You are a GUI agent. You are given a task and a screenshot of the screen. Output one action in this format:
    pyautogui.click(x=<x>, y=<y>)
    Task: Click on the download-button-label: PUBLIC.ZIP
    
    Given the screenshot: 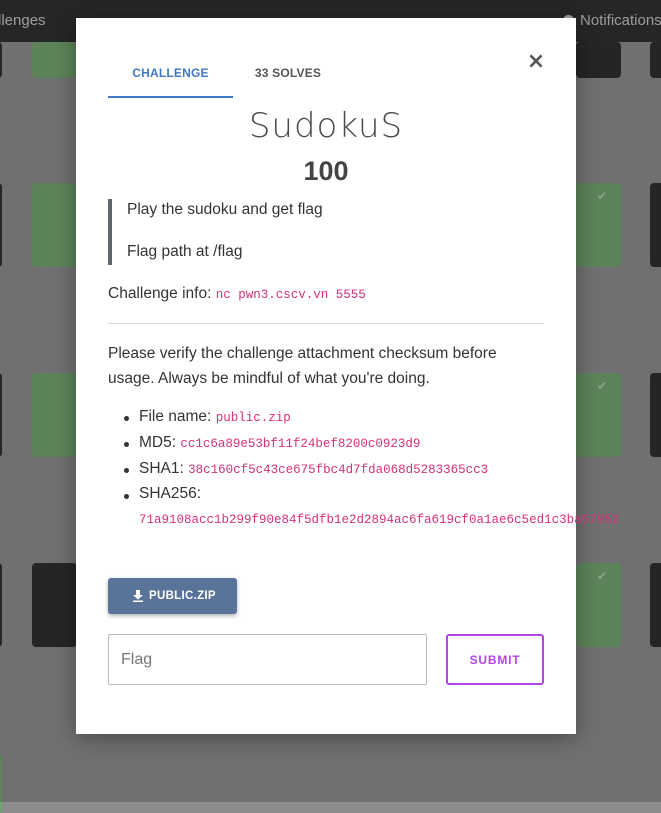 What is the action you would take?
    pyautogui.click(x=182, y=596)
    